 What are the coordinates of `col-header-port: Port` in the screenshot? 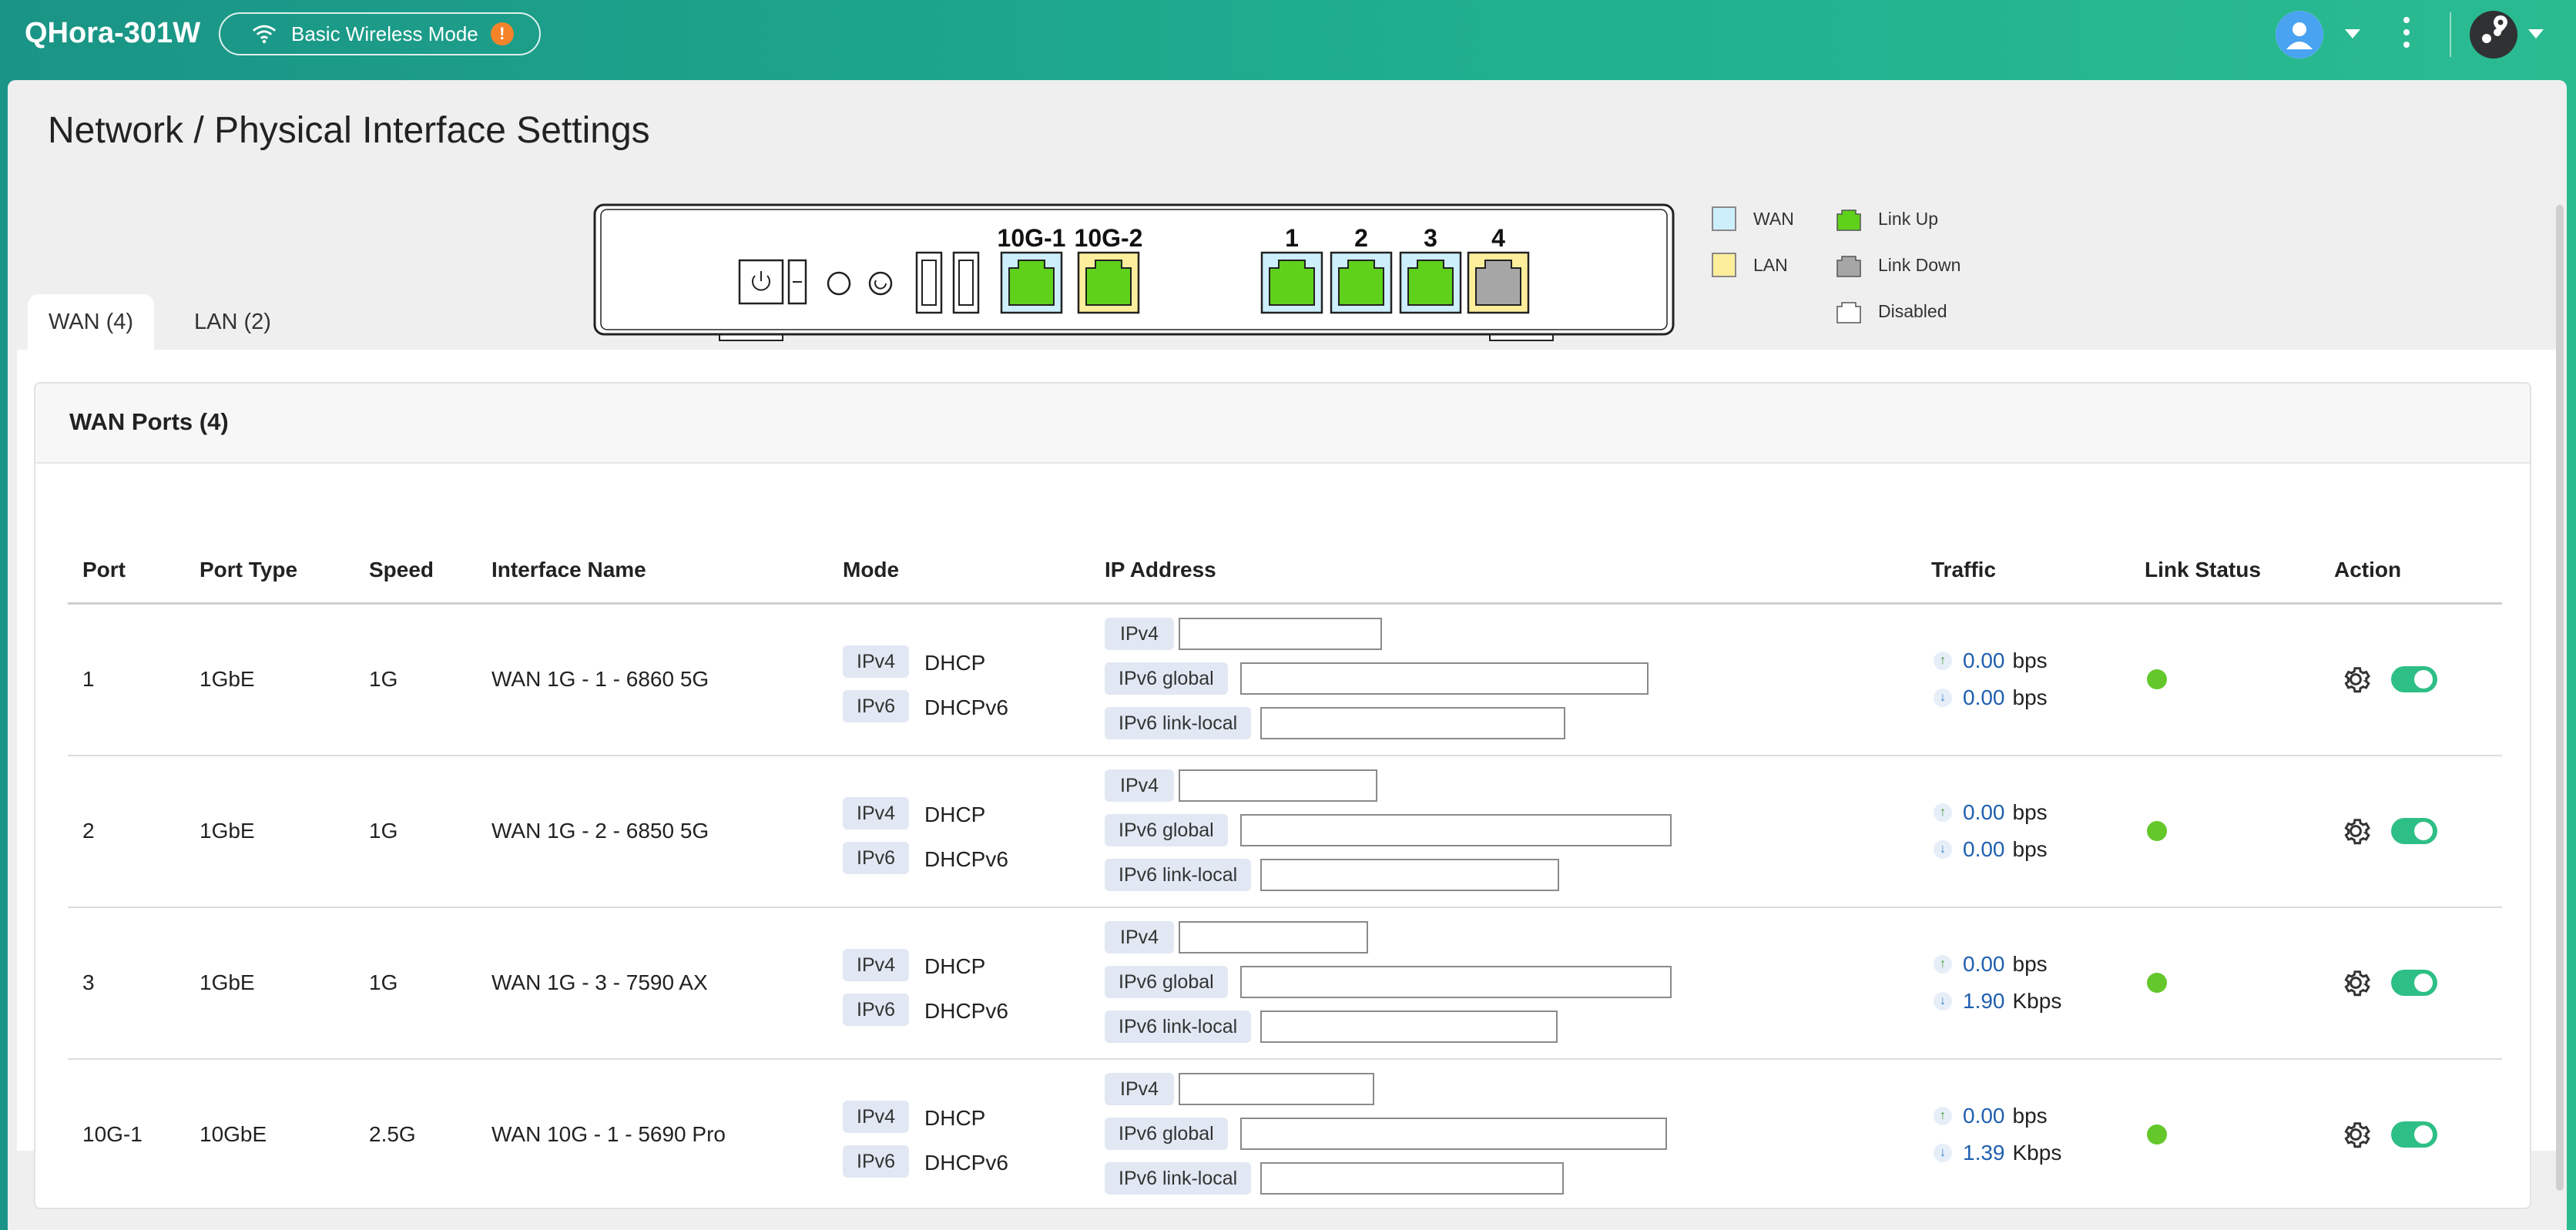 It's located at (104, 569).